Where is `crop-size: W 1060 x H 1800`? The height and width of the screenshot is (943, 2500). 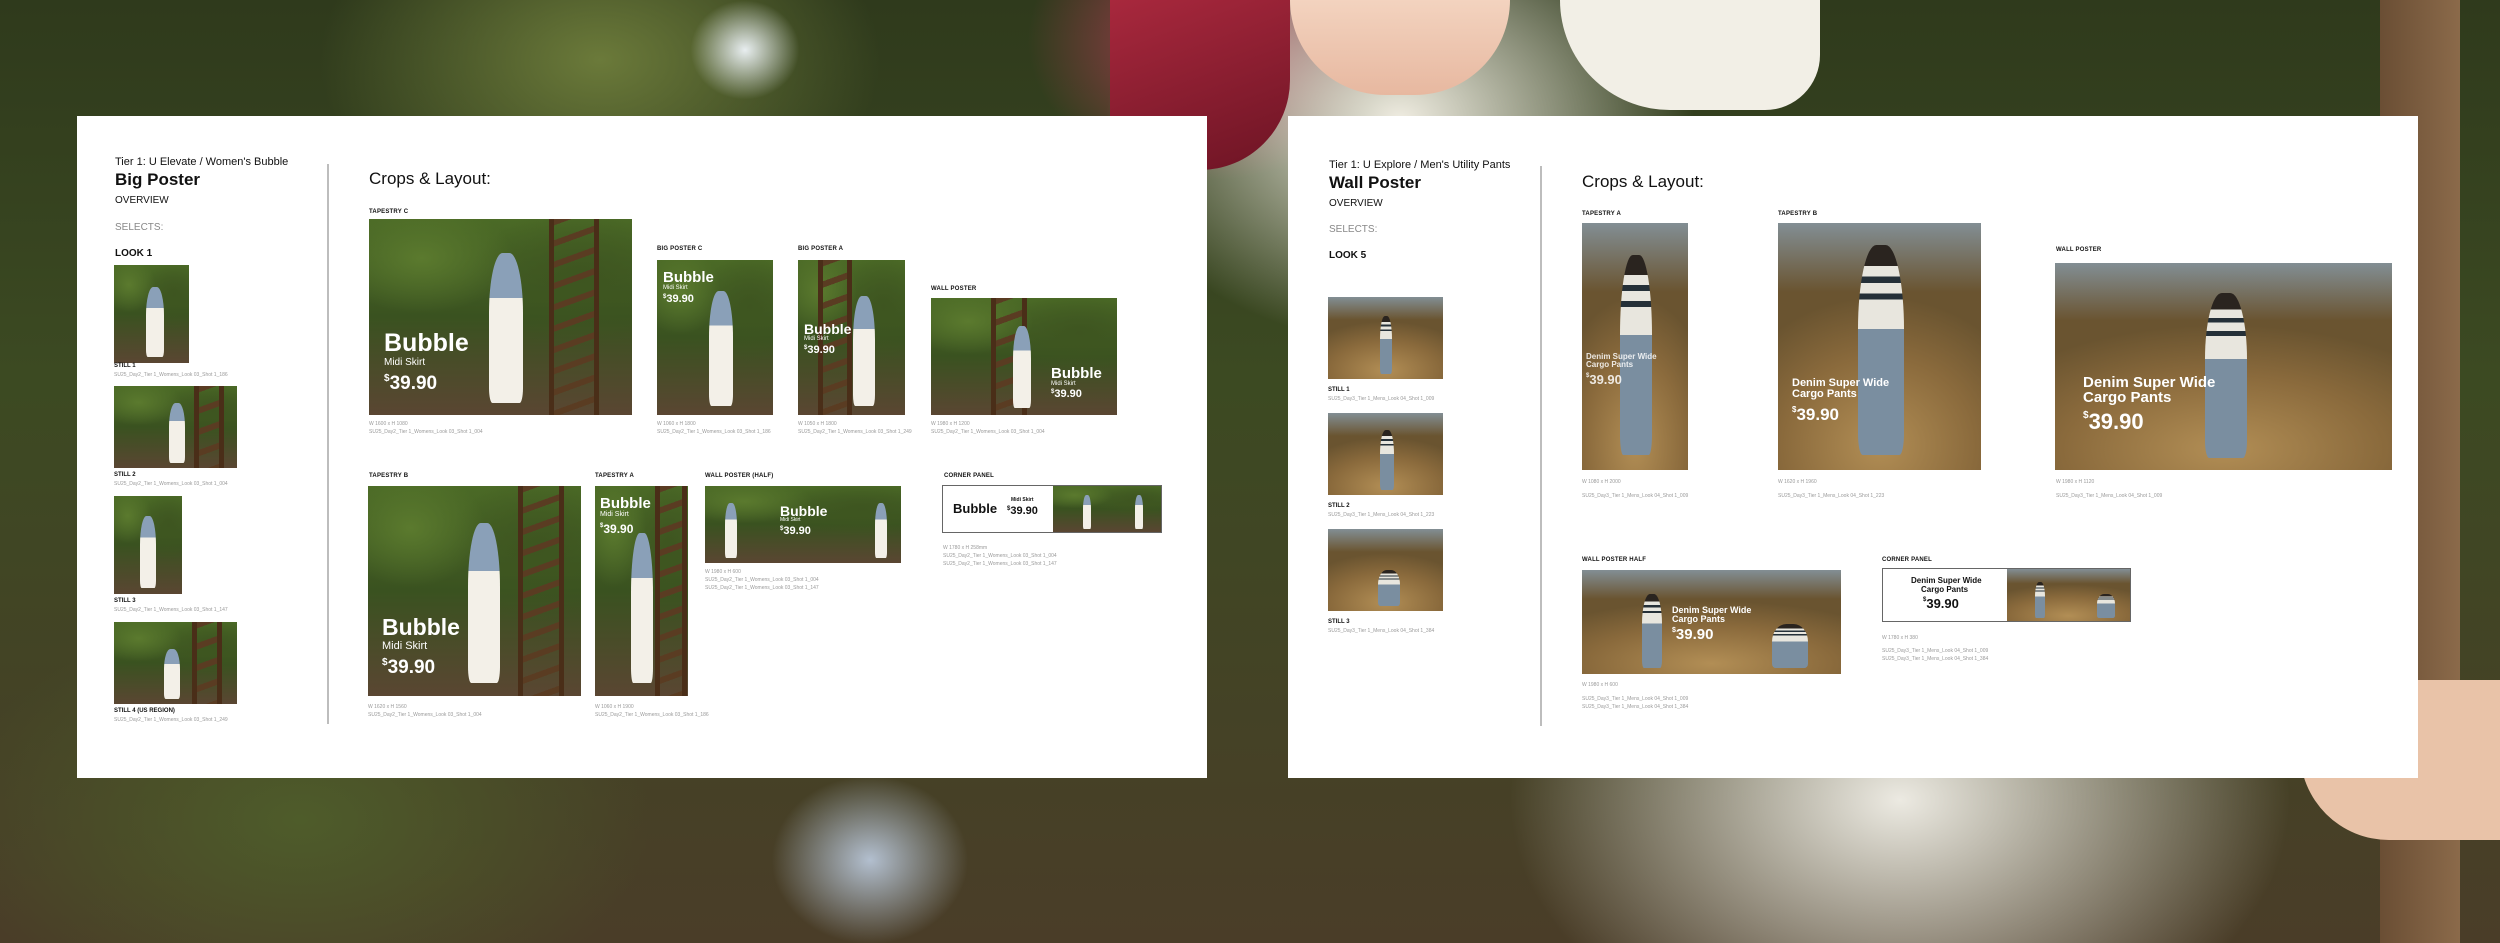
crop-size: W 1060 x H 1800 is located at coordinates (676, 424).